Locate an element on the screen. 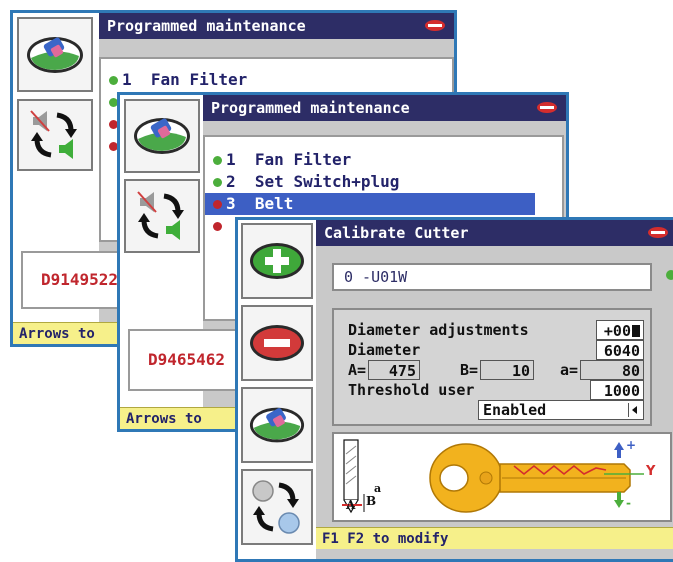 The width and height of the screenshot is (673, 562). list-item is located at coordinates (215, 226).